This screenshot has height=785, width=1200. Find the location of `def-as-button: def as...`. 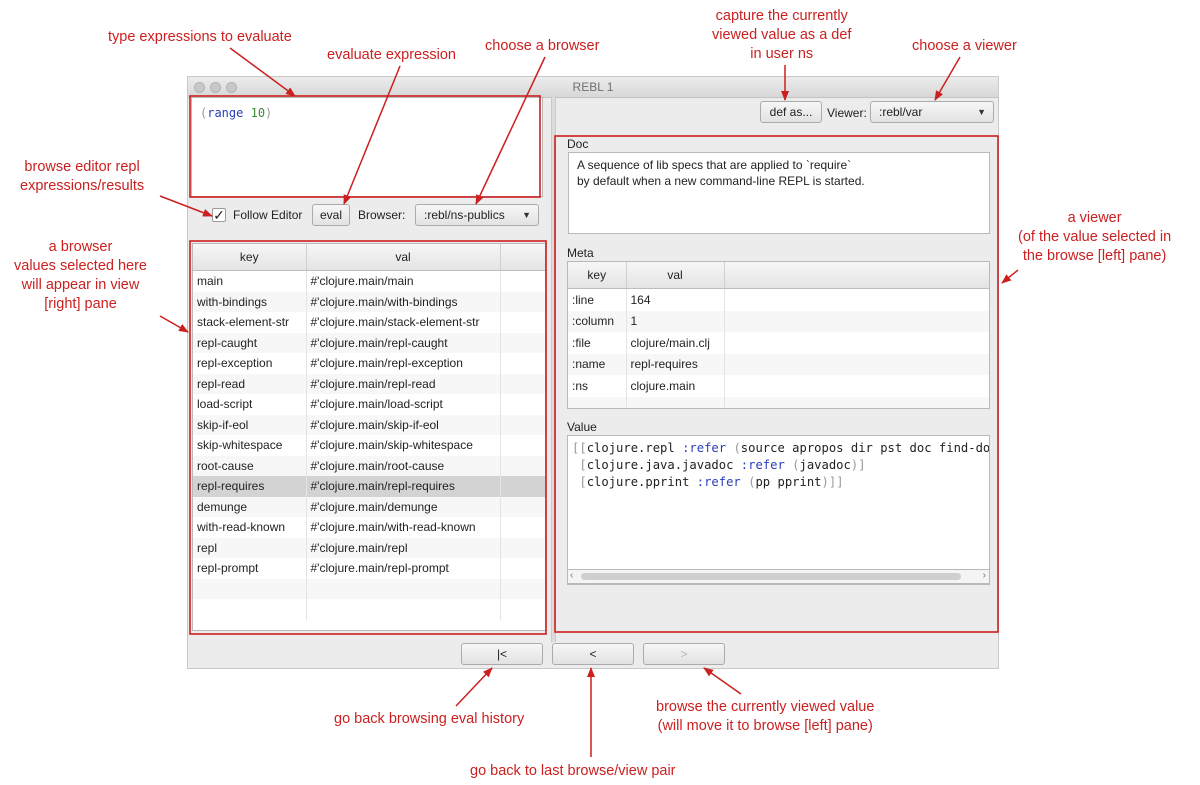

def-as-button: def as... is located at coordinates (791, 112).